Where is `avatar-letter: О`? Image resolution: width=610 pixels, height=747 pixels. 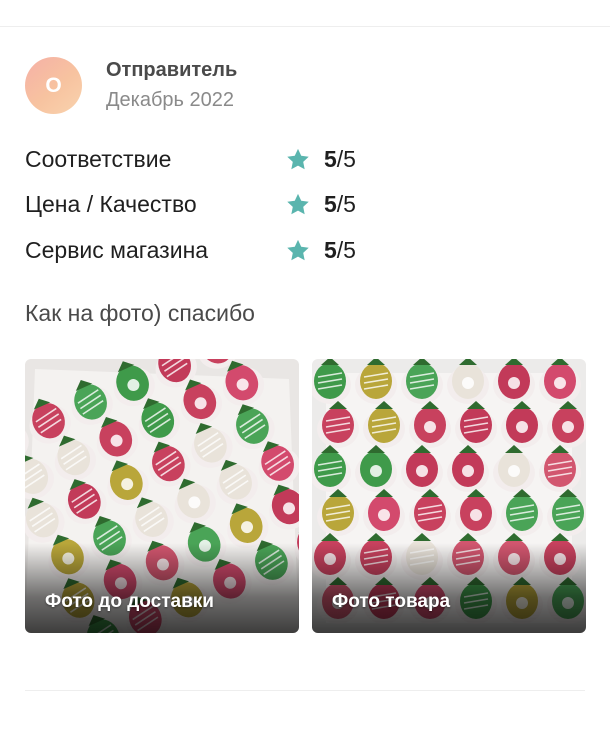
avatar-letter: О is located at coordinates (53, 85).